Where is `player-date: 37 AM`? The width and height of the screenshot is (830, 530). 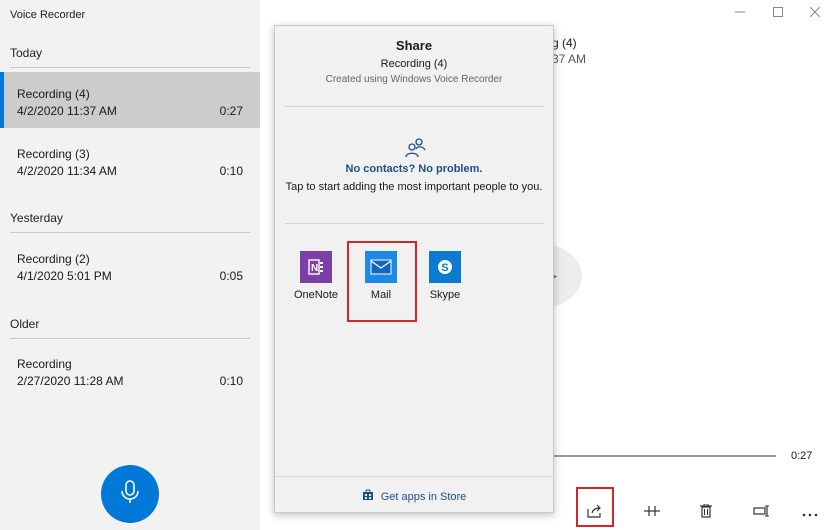
player-date: 37 AM is located at coordinates (569, 59).